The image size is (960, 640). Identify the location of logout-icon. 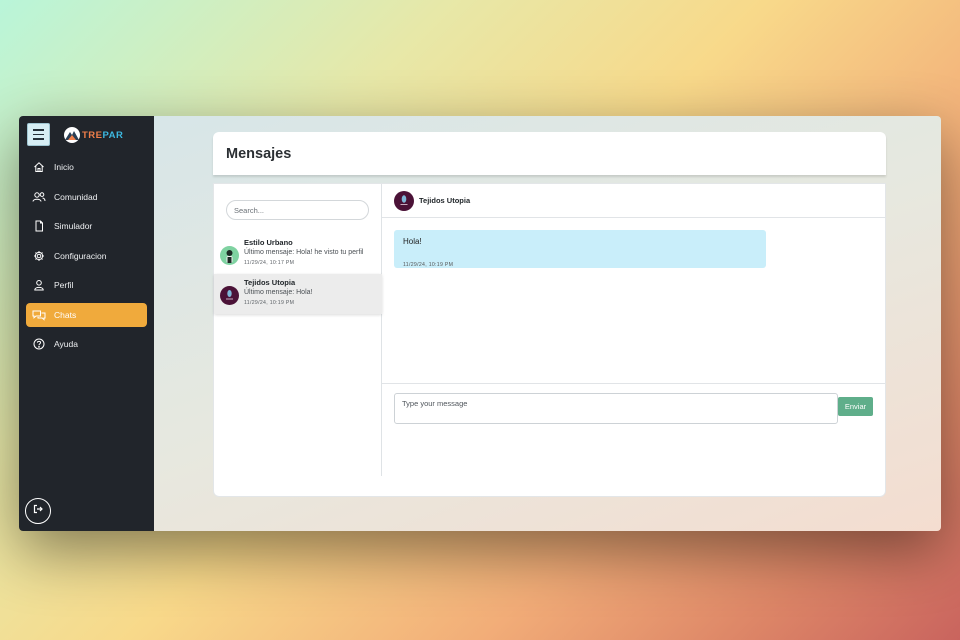
(38, 511).